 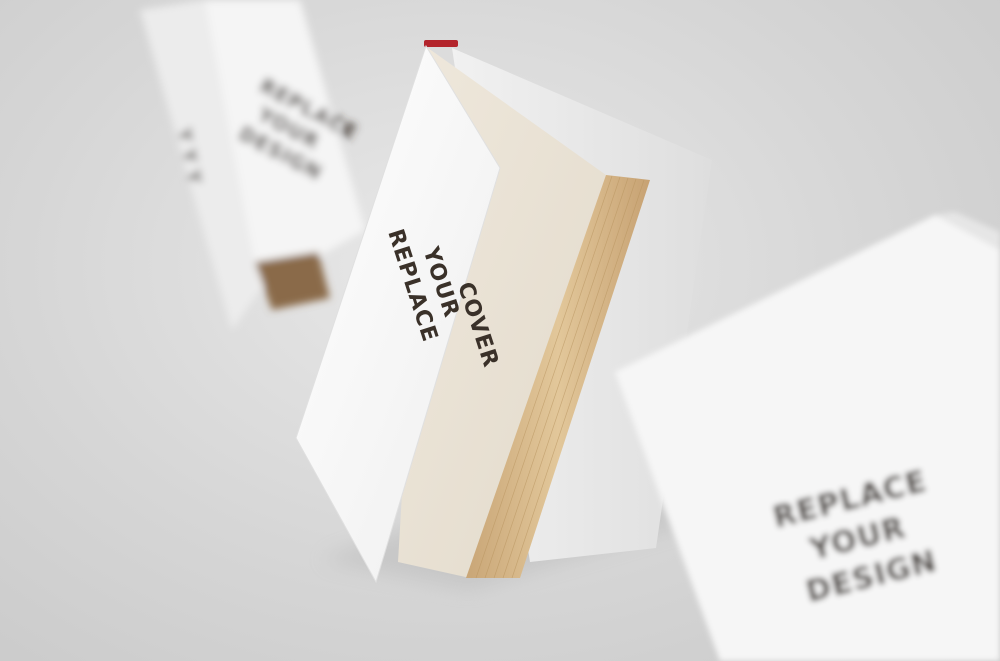 I want to click on back-book: REPLACE YOUR DESIGN Y Y Y, so click(x=252, y=165).